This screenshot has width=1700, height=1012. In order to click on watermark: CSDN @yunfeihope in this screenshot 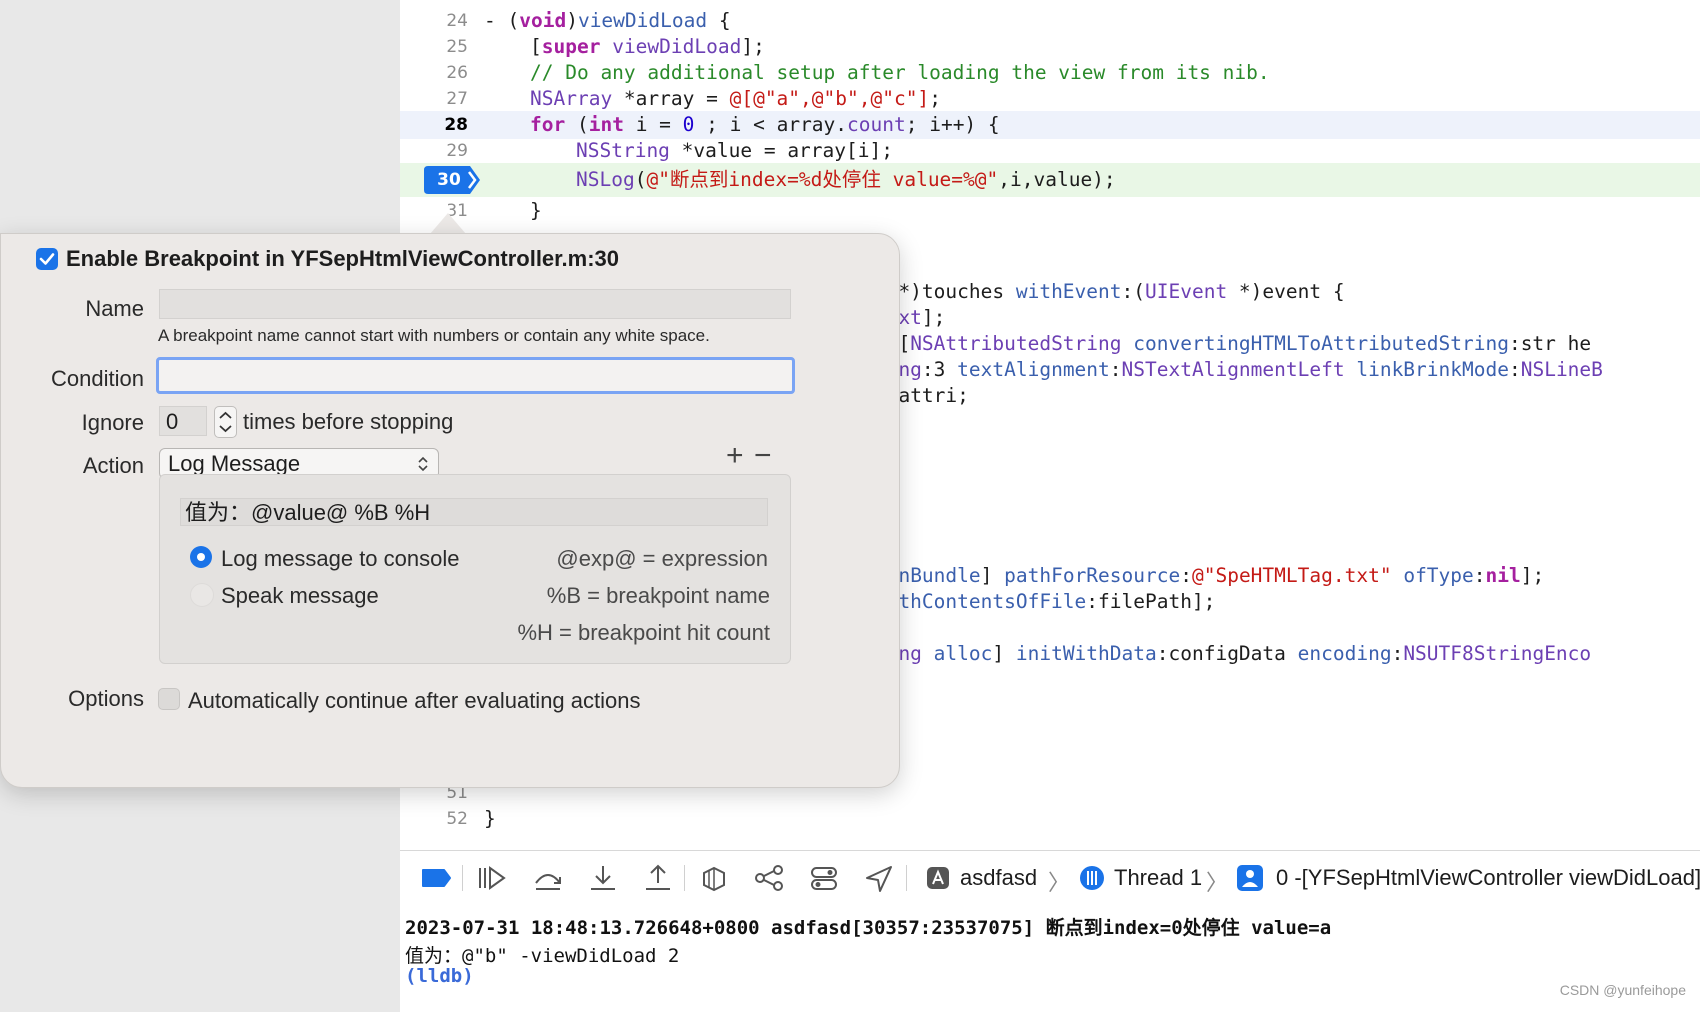, I will do `click(1622, 990)`.